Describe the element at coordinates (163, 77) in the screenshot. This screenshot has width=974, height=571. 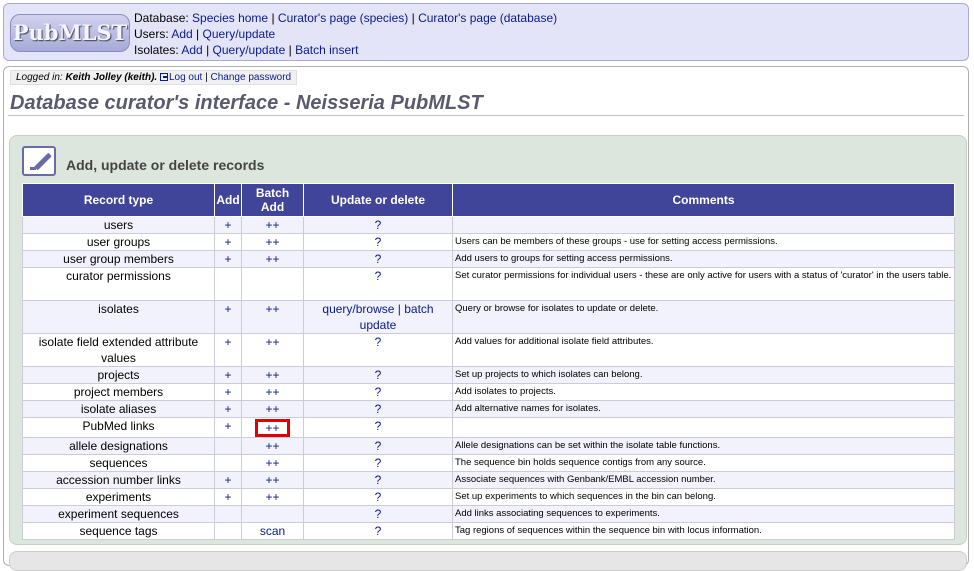
I see `logout-icon` at that location.